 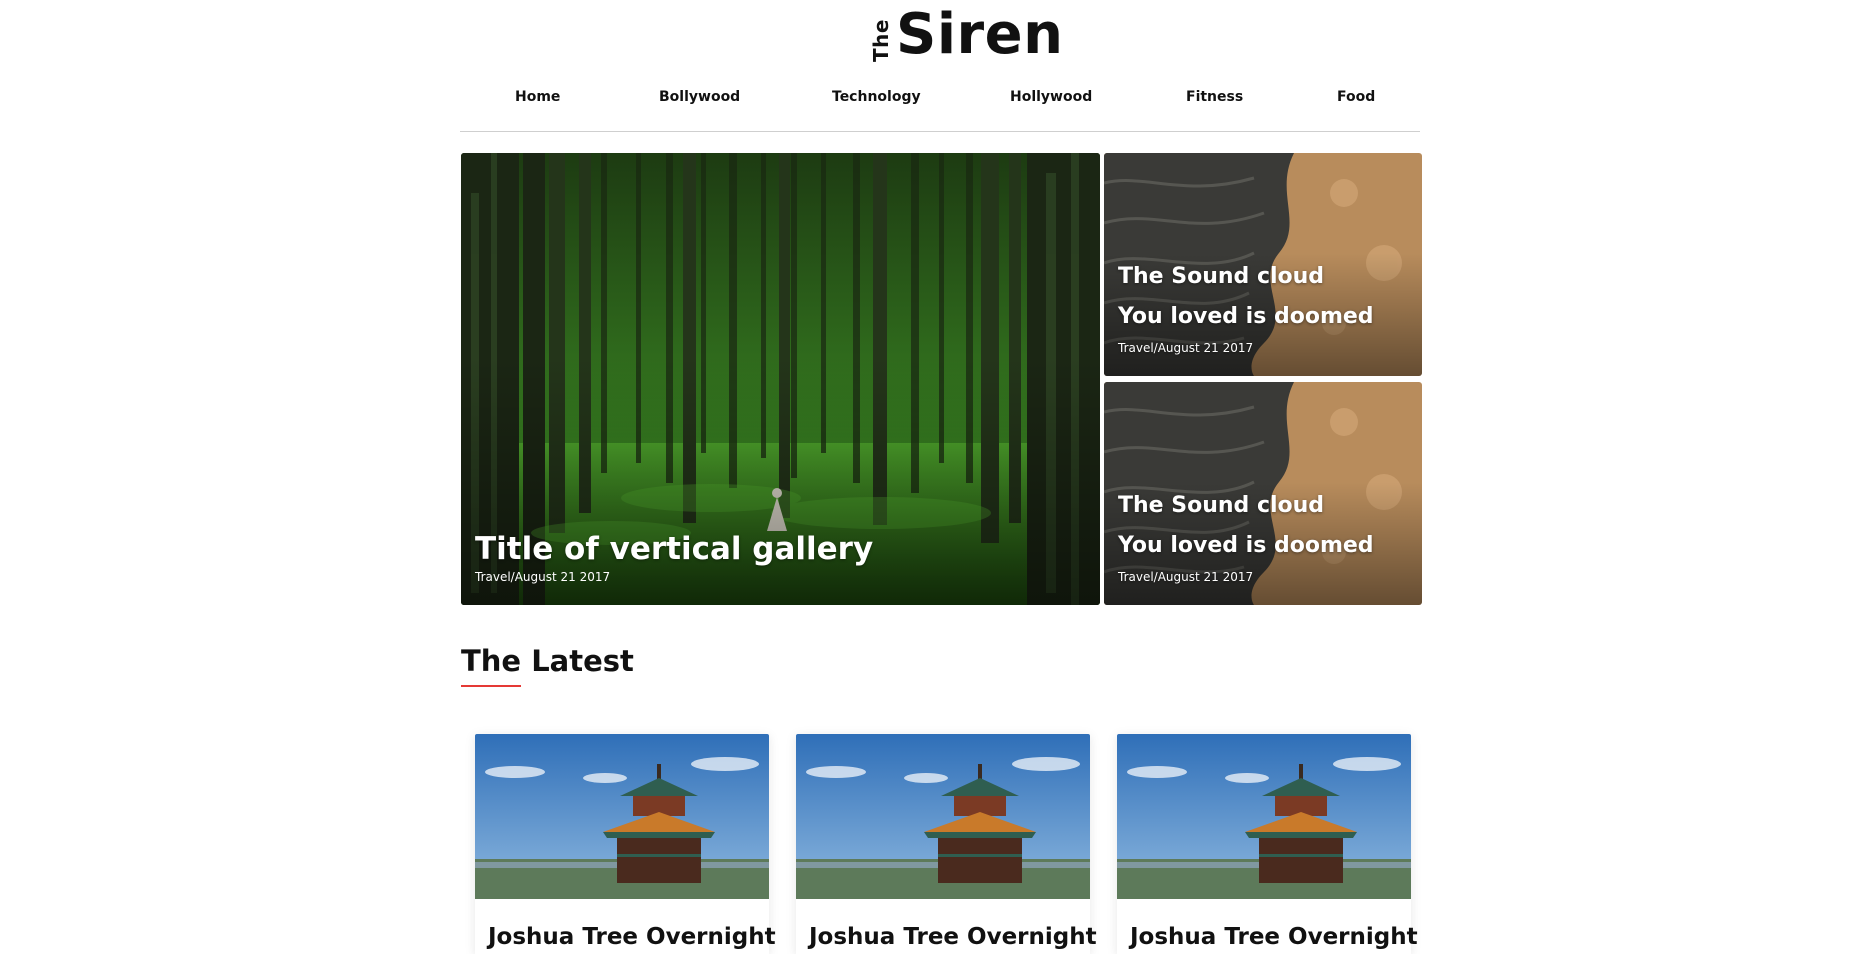 I want to click on nav-item-home: Home, so click(x=537, y=97).